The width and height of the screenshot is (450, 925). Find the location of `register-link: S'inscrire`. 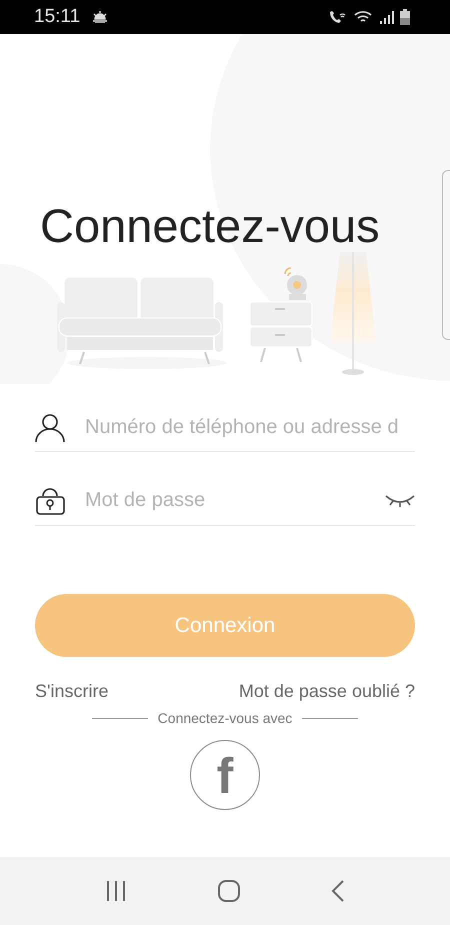

register-link: S'inscrire is located at coordinates (71, 691).